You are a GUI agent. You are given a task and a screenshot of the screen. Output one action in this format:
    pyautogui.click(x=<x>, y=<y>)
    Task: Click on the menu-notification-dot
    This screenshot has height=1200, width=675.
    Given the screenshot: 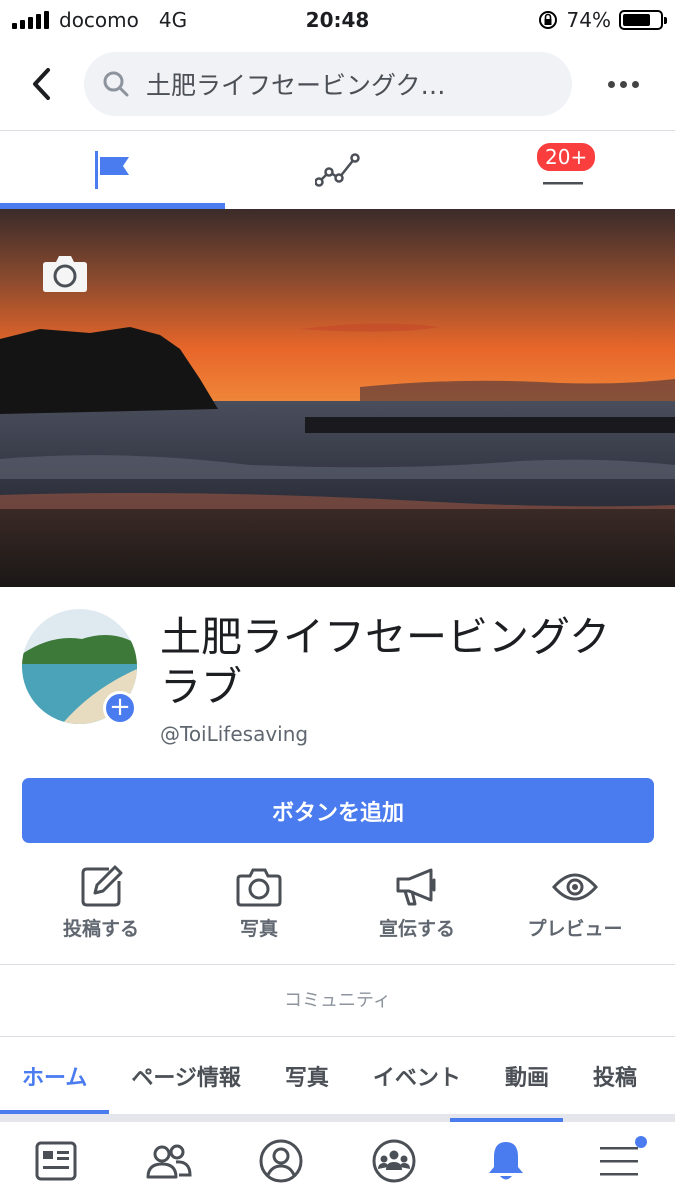 What is the action you would take?
    pyautogui.click(x=641, y=1142)
    